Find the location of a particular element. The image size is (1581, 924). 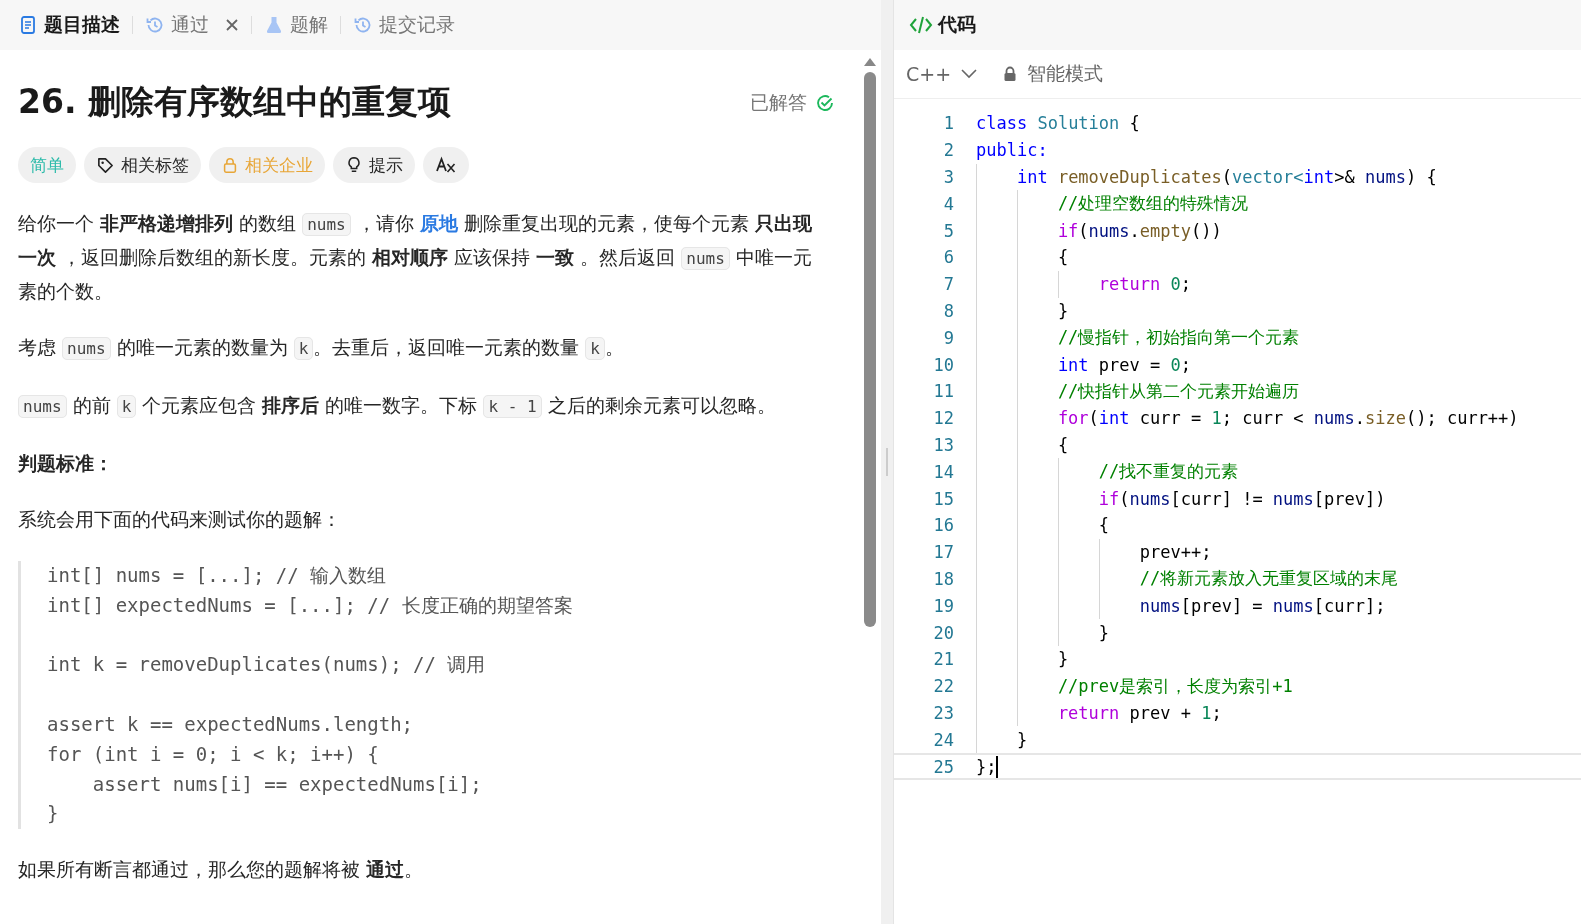

code-snippet: int[] nums = [...]; // 输入数组 int[] expectedNums = [...]; // 长度正确的期望答案 is located at coordinates (310, 590).